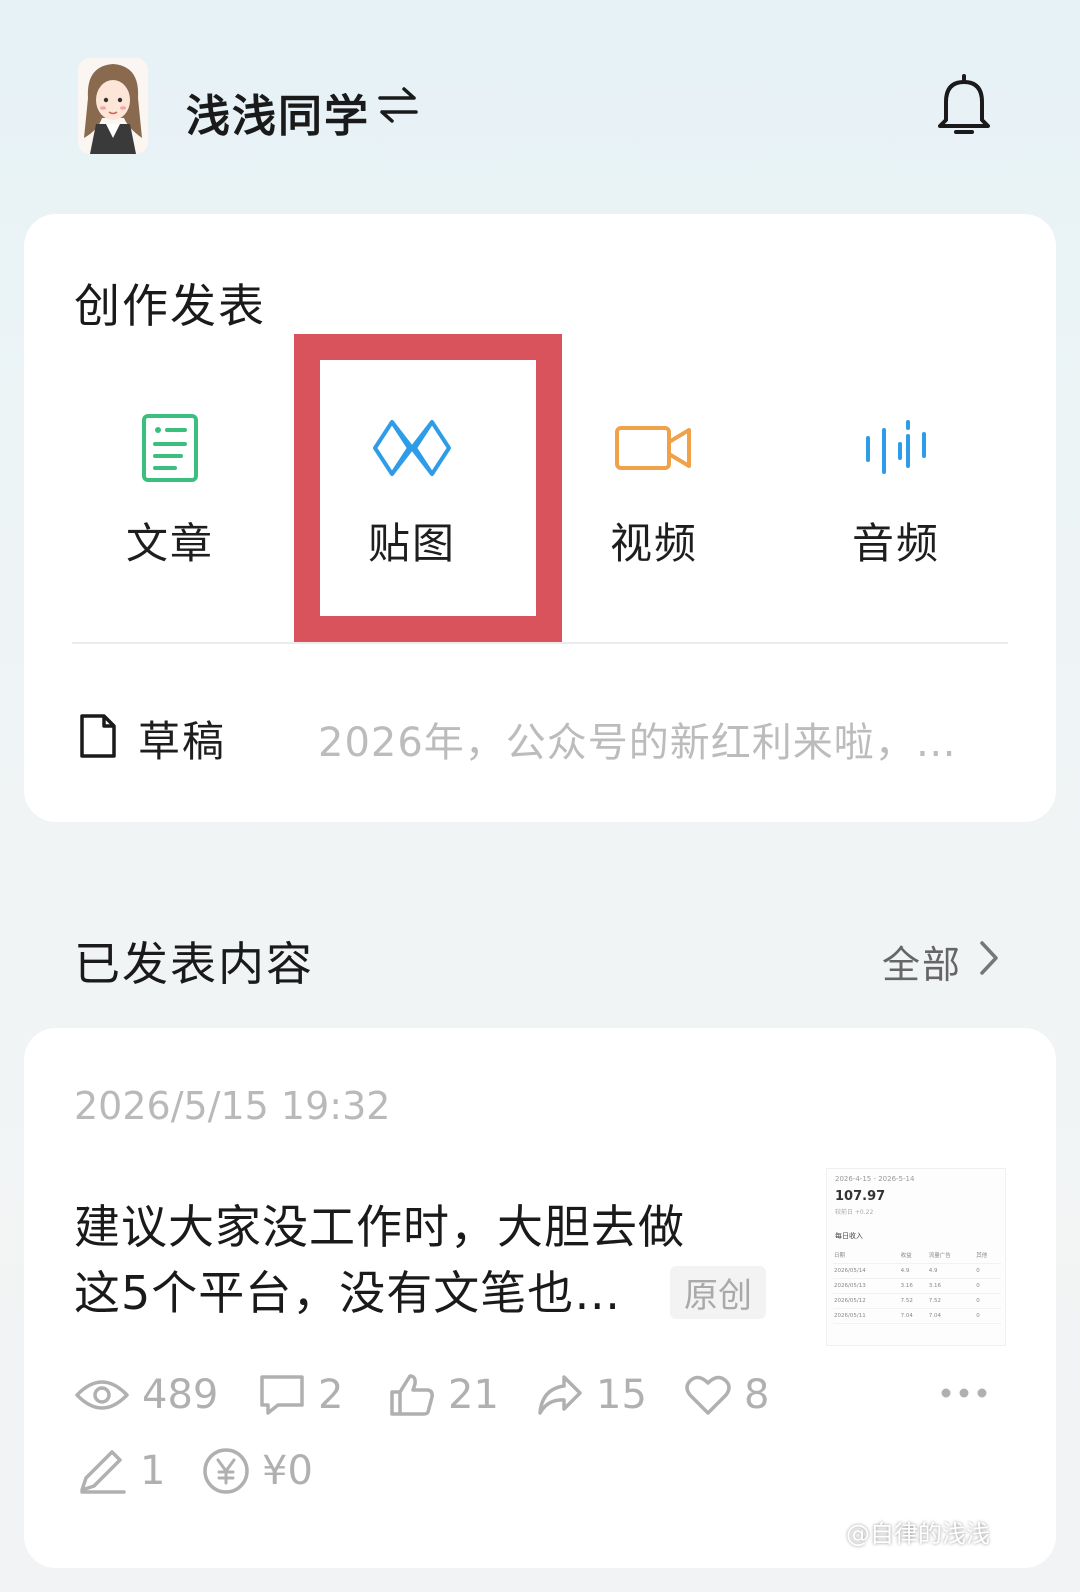 This screenshot has height=1592, width=1080. What do you see at coordinates (653, 543) in the screenshot?
I see `tool-video-label: 视频` at bounding box center [653, 543].